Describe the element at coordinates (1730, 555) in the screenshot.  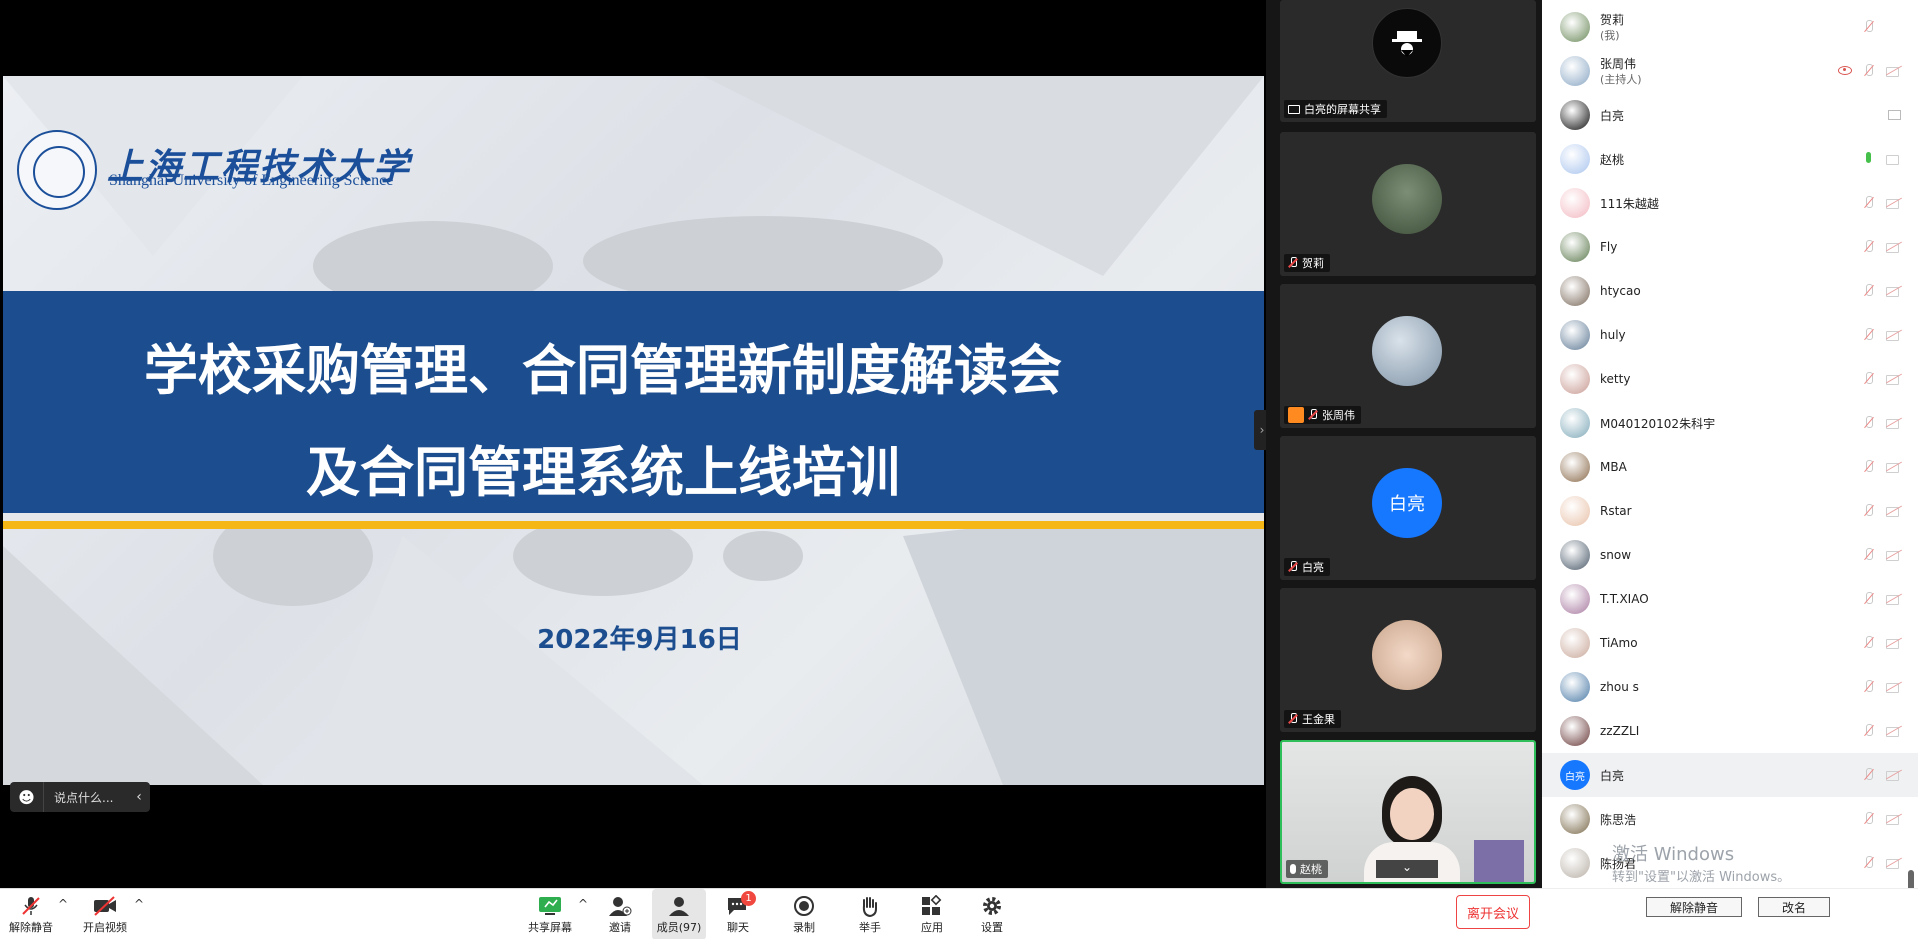
I see `participant-row: snow` at that location.